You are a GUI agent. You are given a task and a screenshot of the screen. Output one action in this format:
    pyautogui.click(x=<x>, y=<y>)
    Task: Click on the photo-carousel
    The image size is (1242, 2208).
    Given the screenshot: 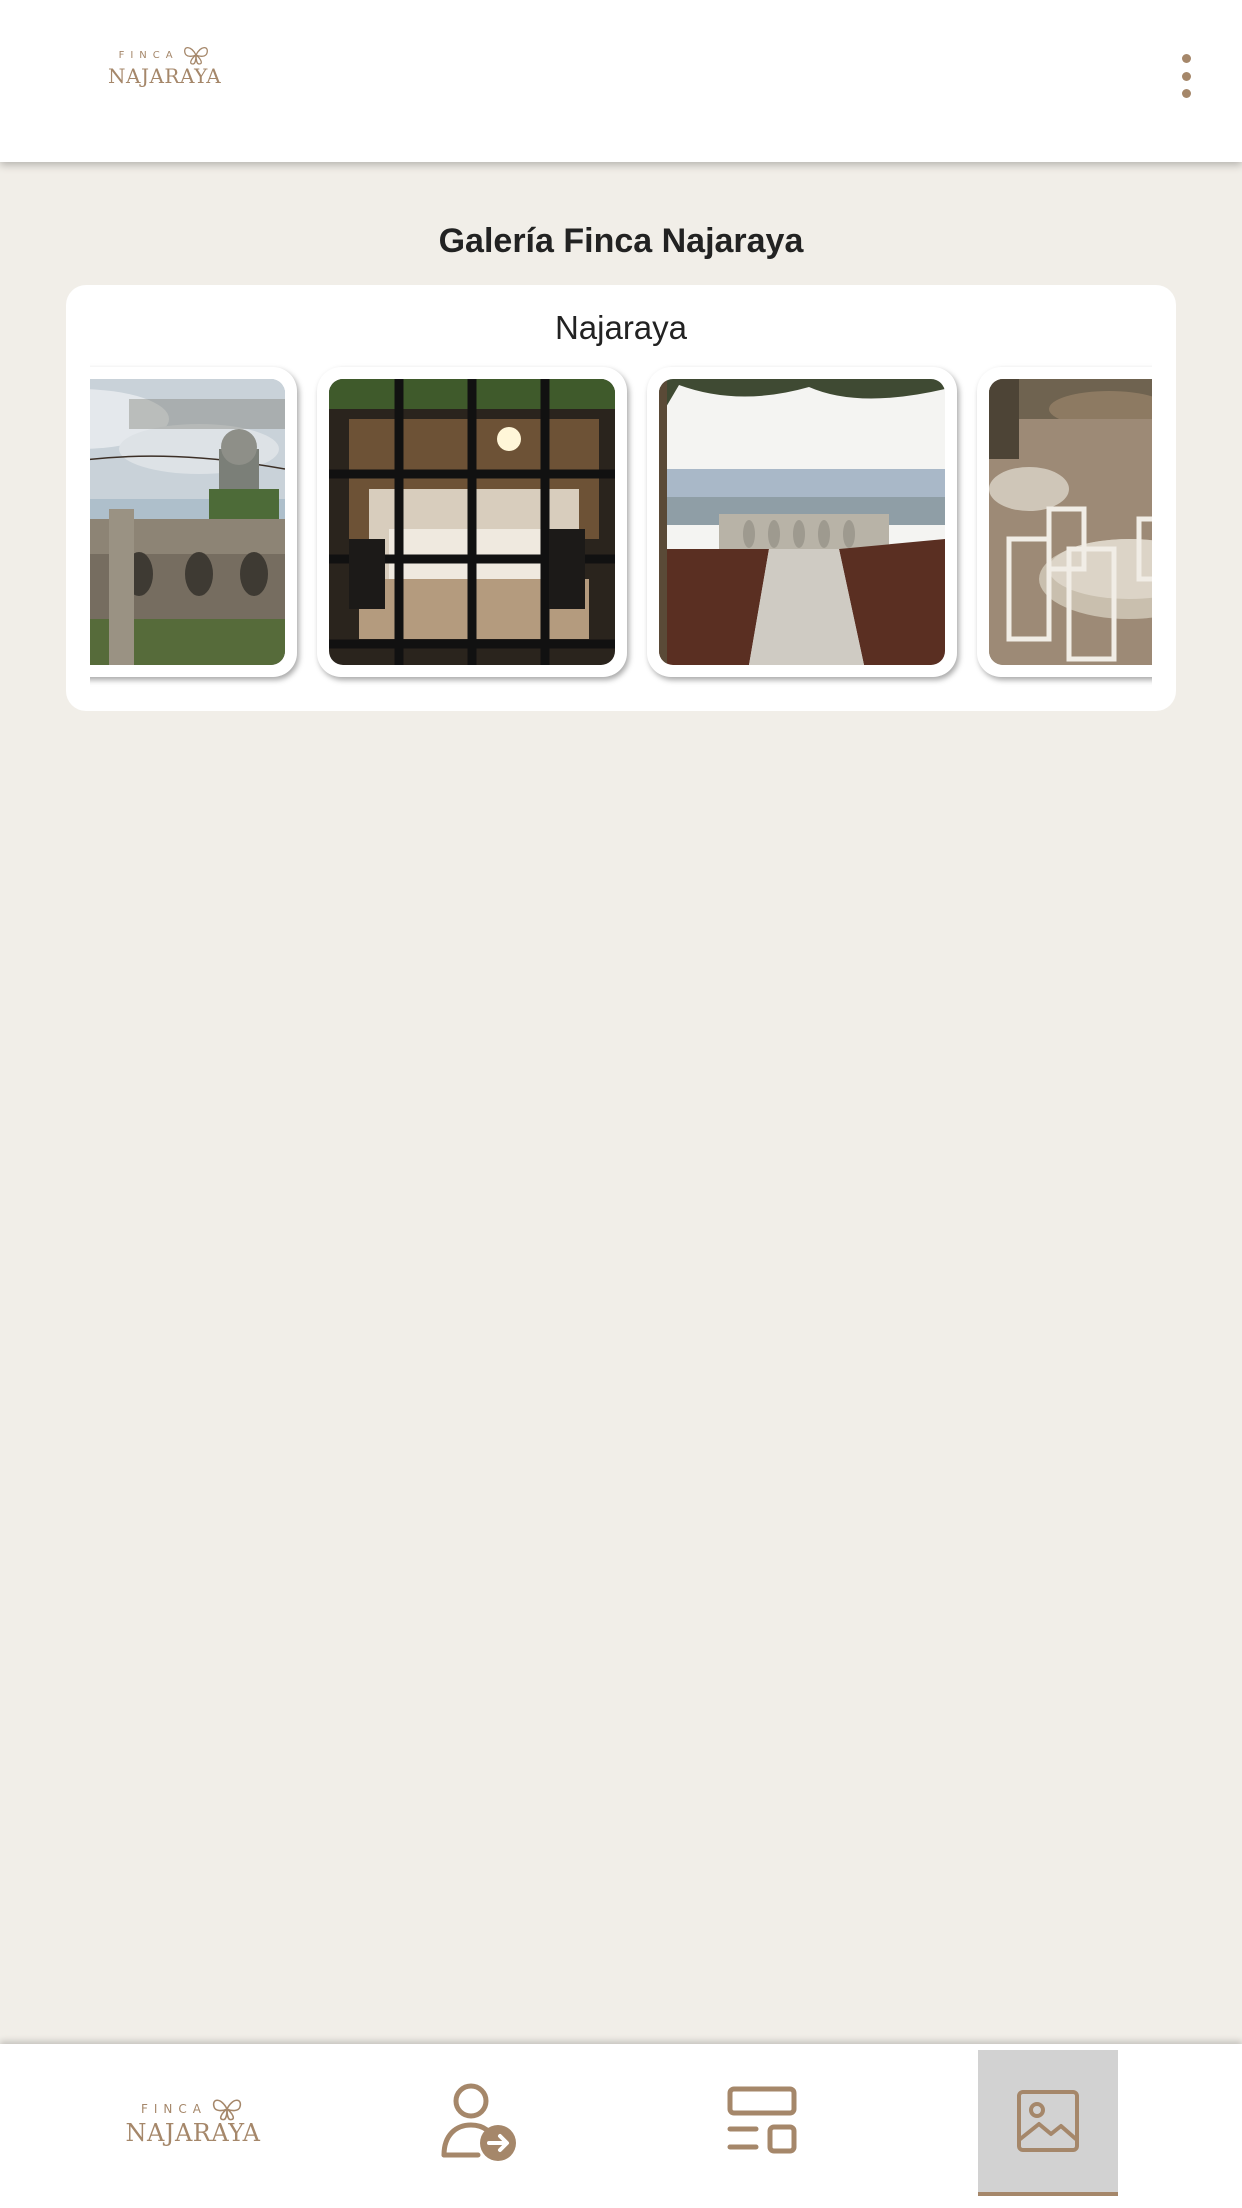 What is the action you would take?
    pyautogui.click(x=621, y=526)
    